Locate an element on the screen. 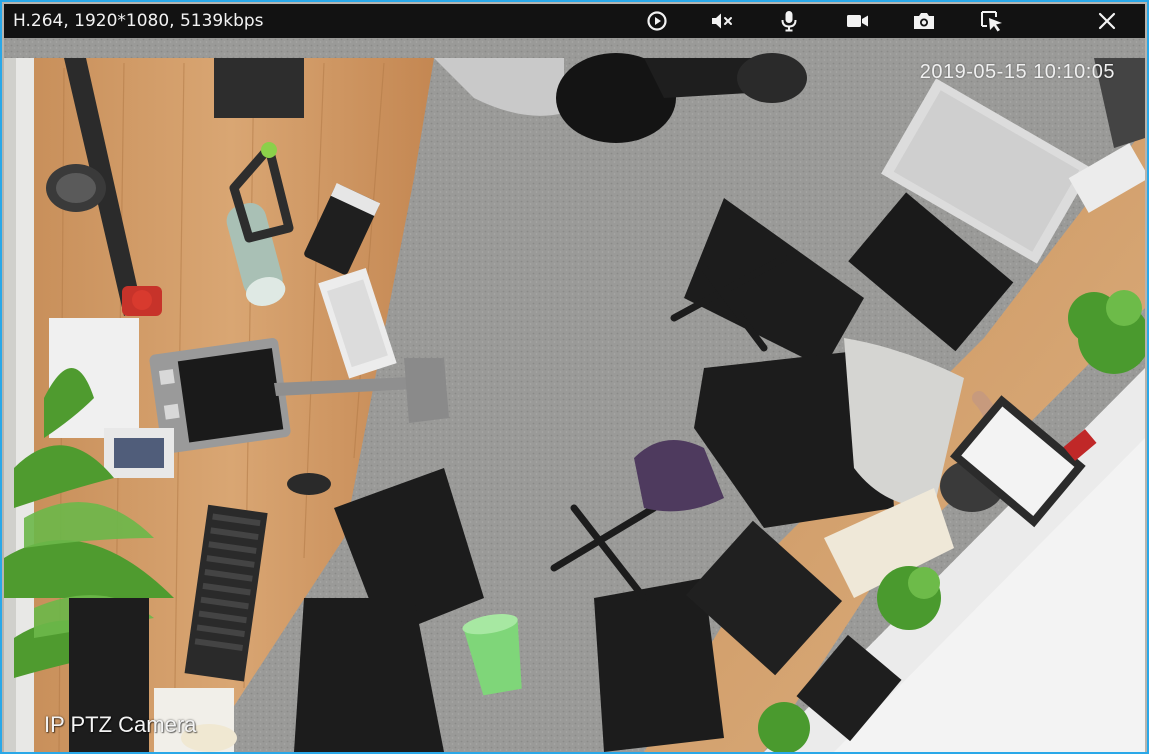 The width and height of the screenshot is (1149, 754). video-camera-icon is located at coordinates (858, 21).